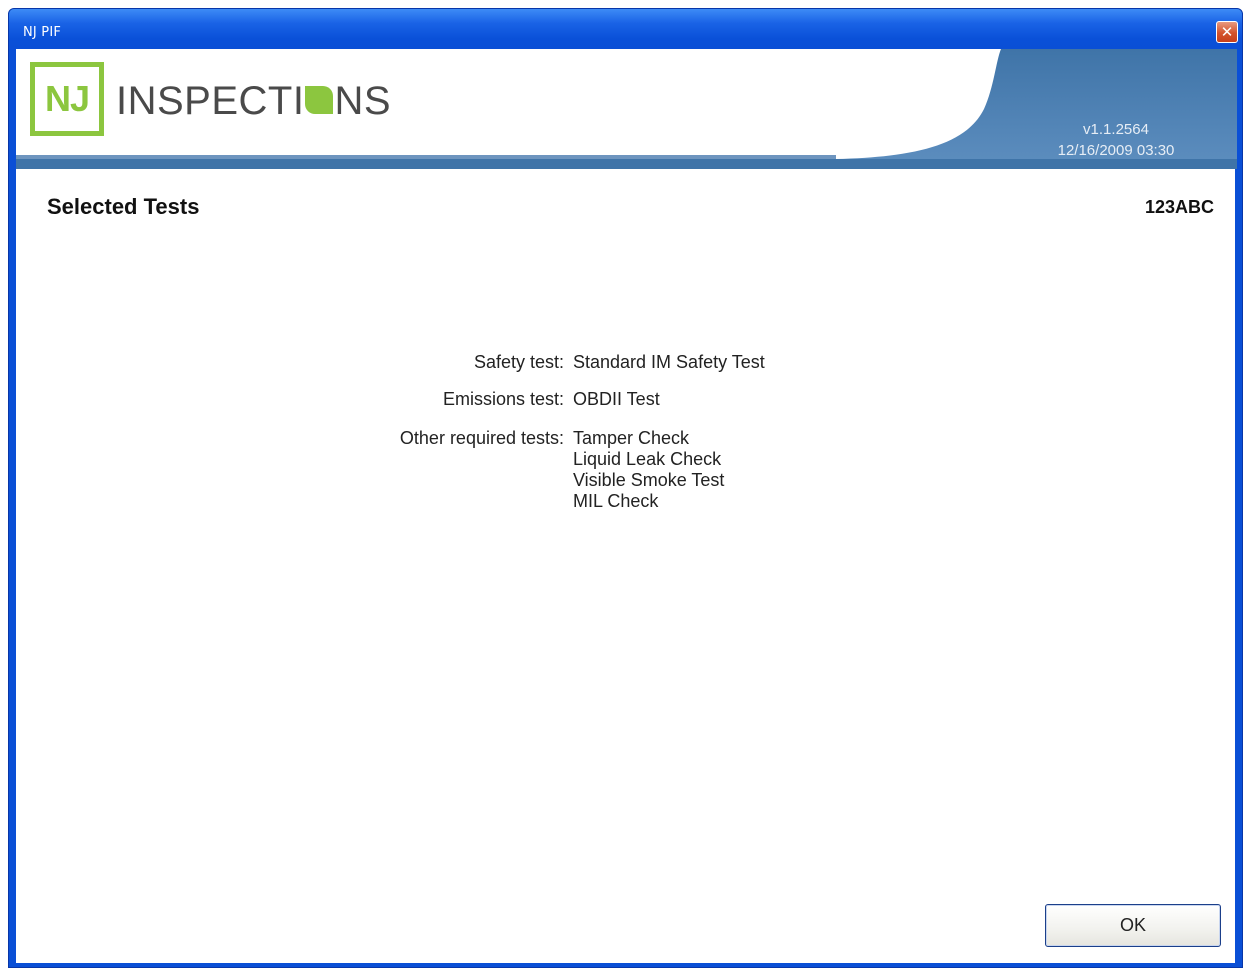 Image resolution: width=1245 pixels, height=969 pixels. I want to click on logo-word-part1: INSPECTI, so click(210, 101).